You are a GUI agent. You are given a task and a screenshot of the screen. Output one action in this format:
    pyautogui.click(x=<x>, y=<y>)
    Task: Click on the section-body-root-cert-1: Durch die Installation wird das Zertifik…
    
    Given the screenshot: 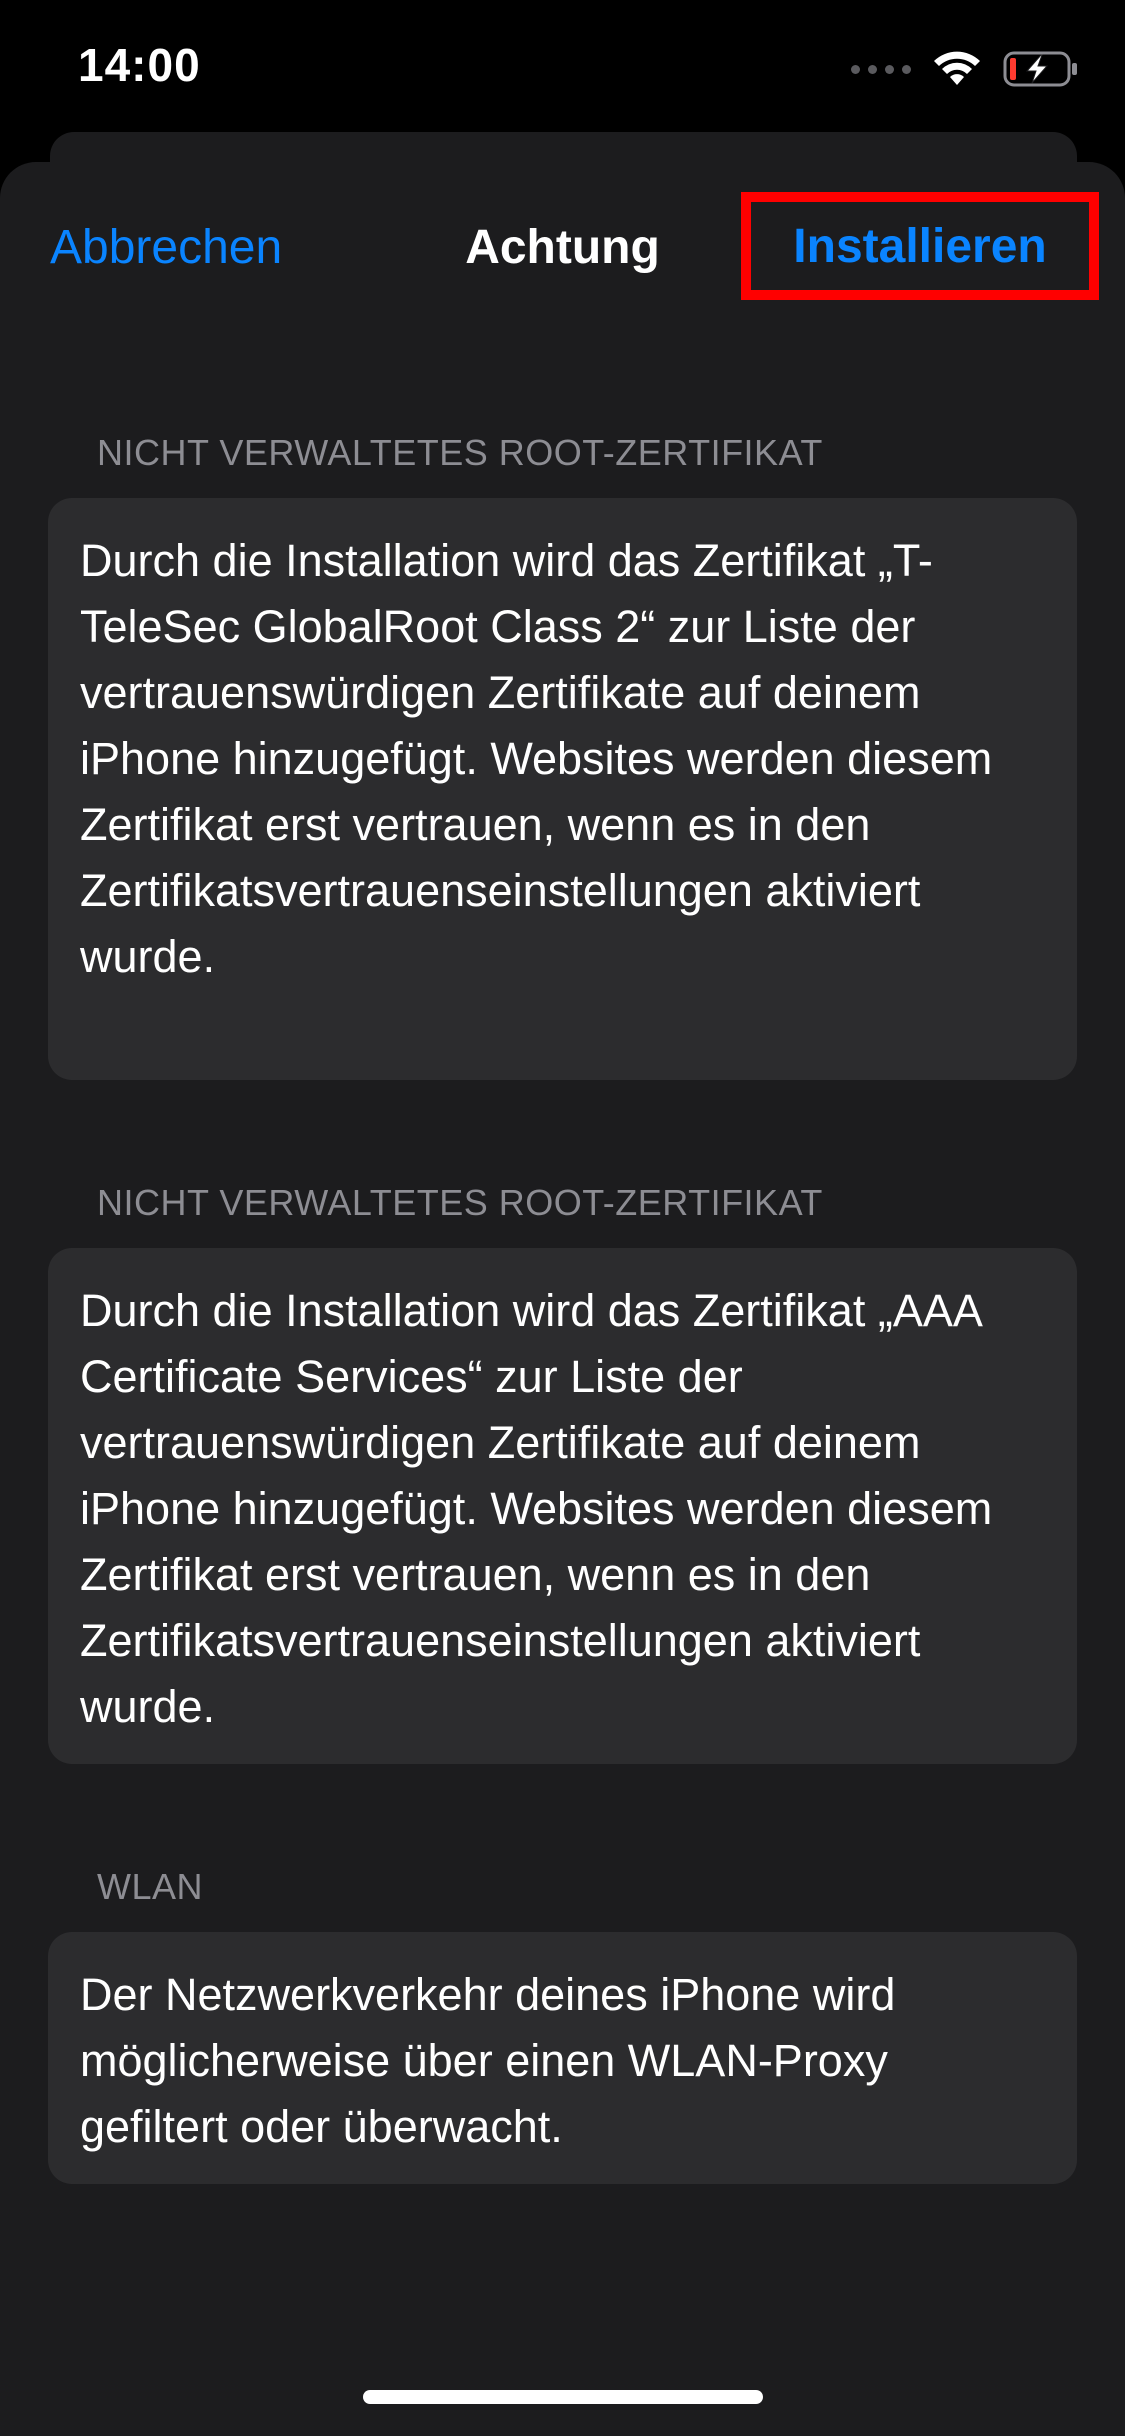 What is the action you would take?
    pyautogui.click(x=536, y=758)
    